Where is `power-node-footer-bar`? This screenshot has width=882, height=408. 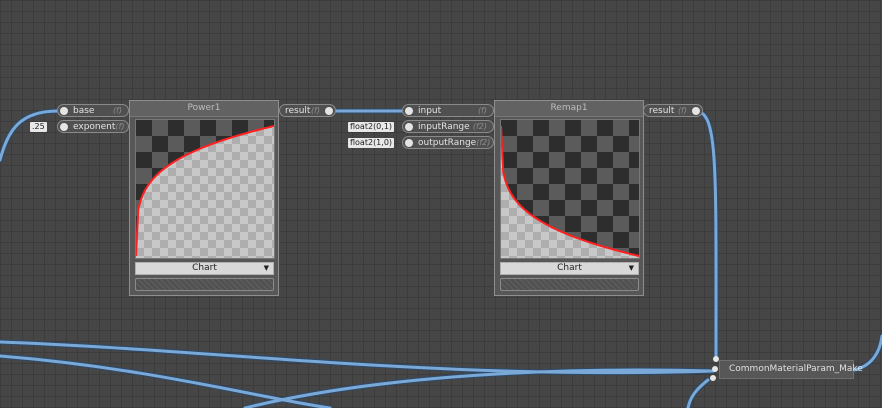
power-node-footer-bar is located at coordinates (204, 284).